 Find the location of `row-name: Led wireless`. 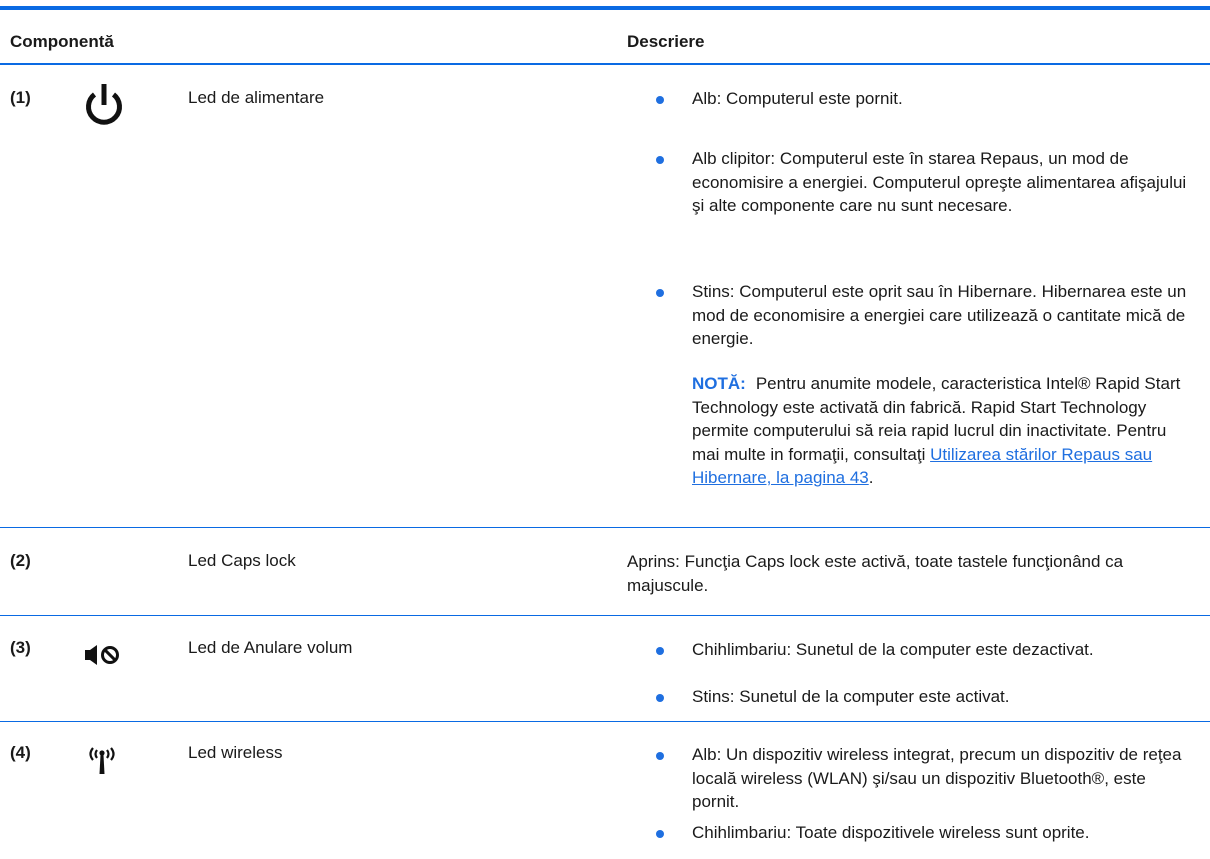

row-name: Led wireless is located at coordinates (235, 752).